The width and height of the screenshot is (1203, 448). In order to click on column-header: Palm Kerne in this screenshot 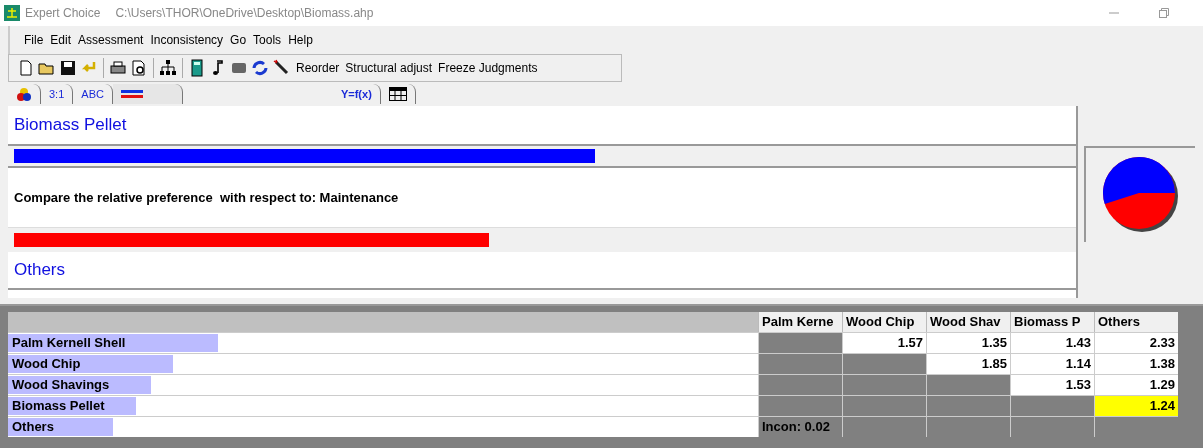, I will do `click(800, 322)`.